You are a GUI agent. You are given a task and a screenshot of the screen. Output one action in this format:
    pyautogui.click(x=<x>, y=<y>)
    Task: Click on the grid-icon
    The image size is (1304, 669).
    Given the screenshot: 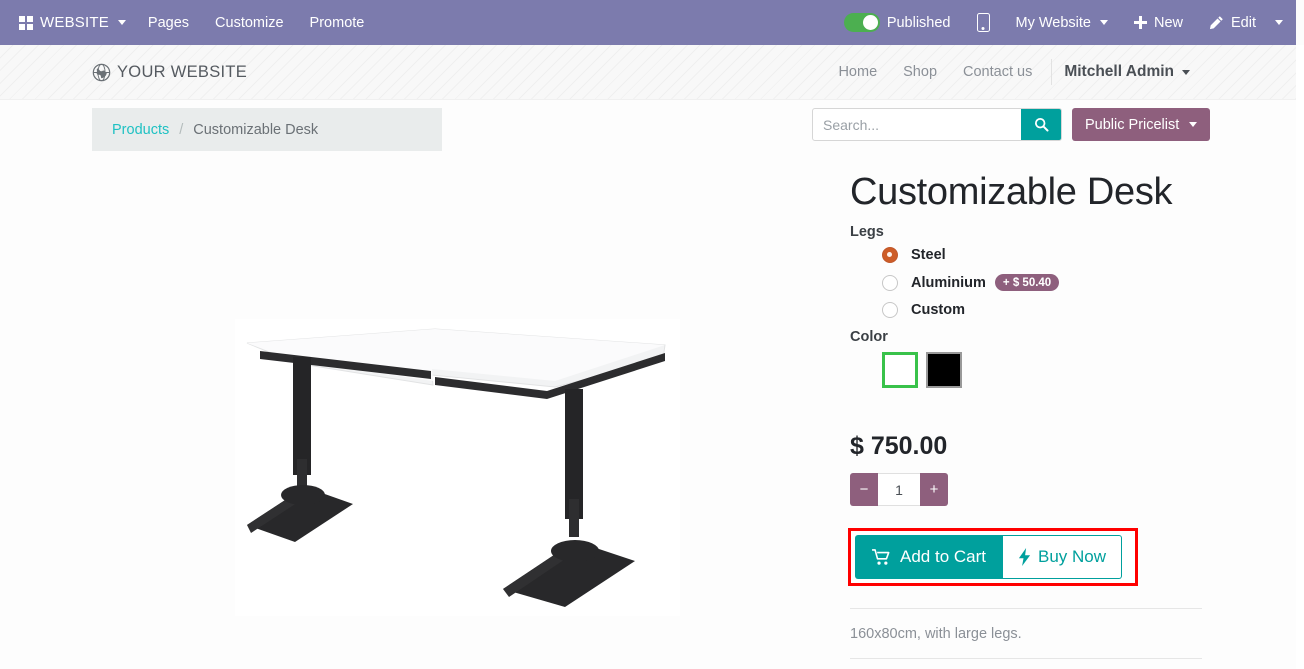 What is the action you would take?
    pyautogui.click(x=26, y=22)
    